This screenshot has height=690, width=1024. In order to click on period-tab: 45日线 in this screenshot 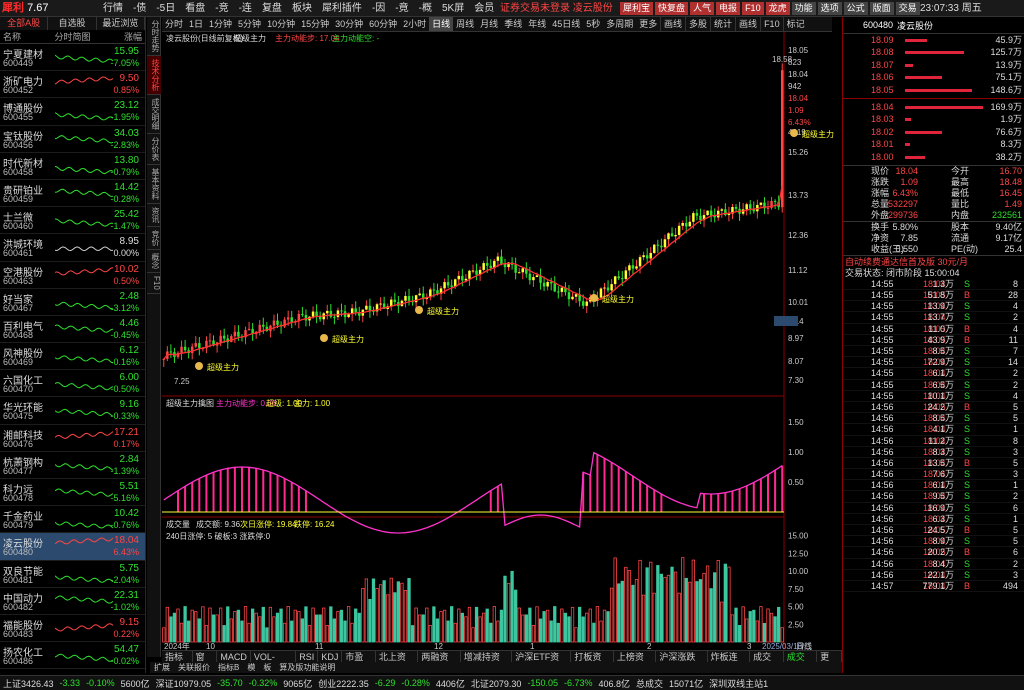, I will do `click(566, 24)`.